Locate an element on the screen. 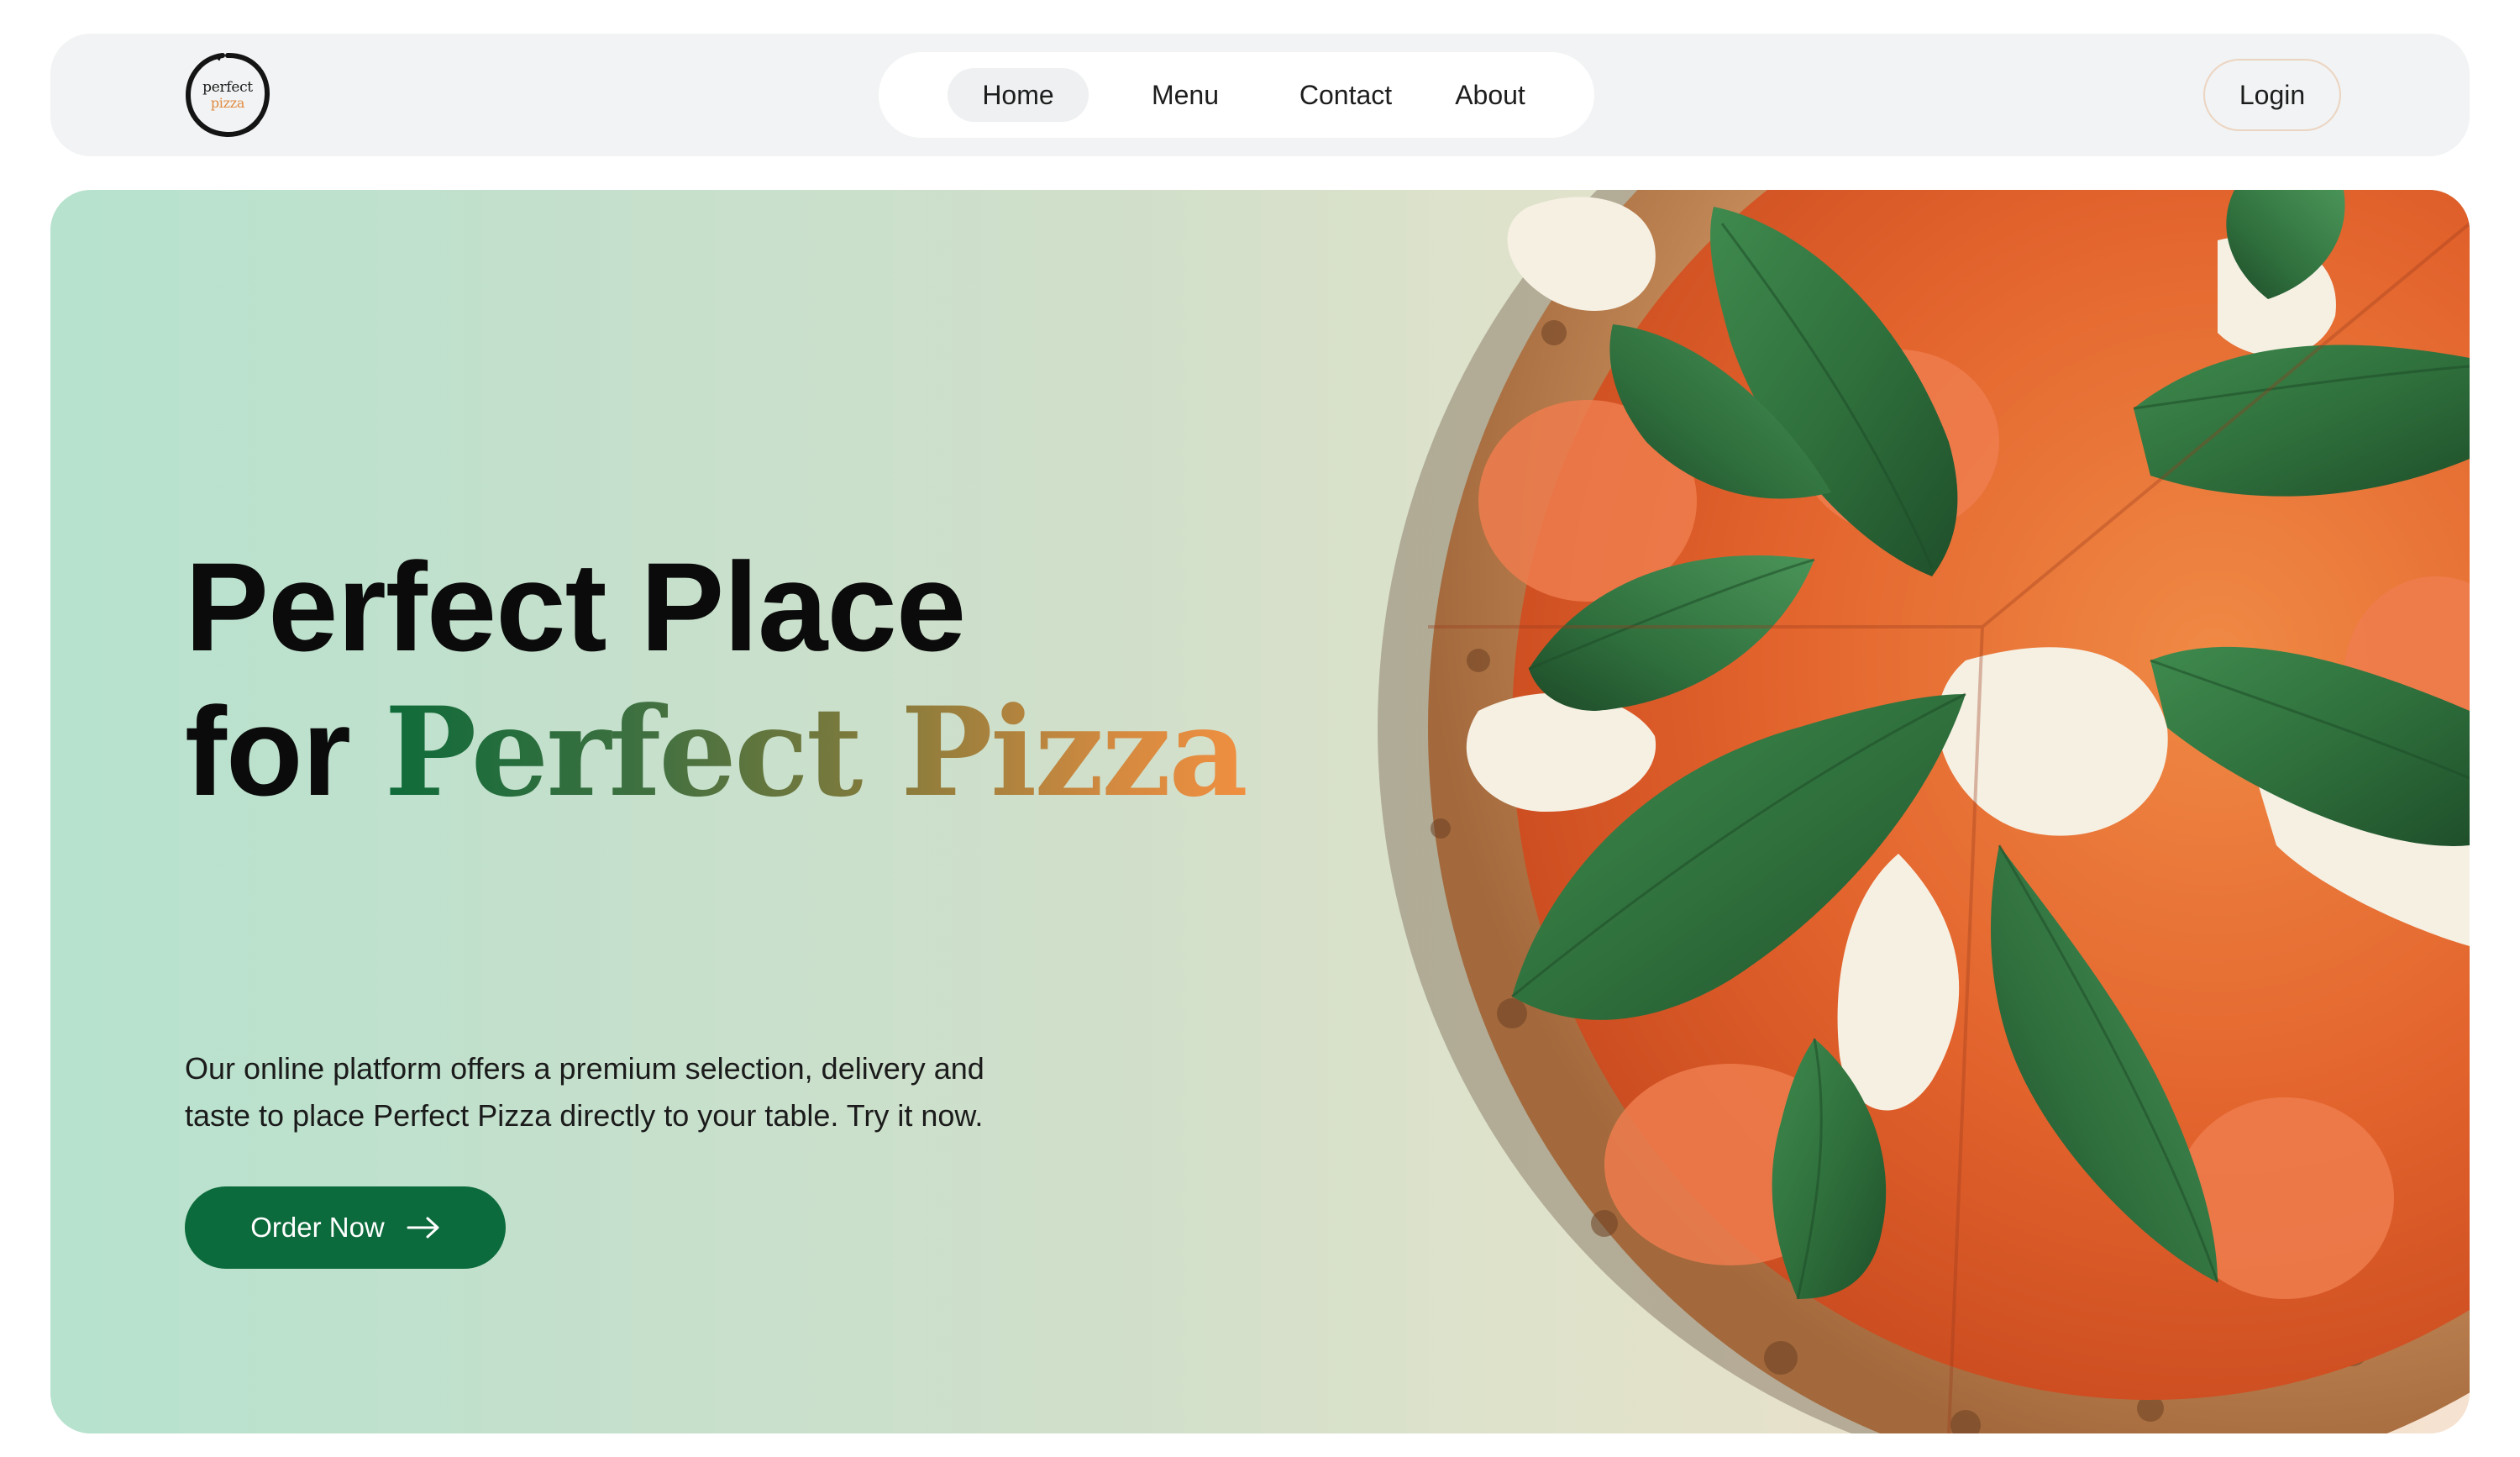 This screenshot has width=2520, height=1457. nav-item-menu: Menu is located at coordinates (1185, 95).